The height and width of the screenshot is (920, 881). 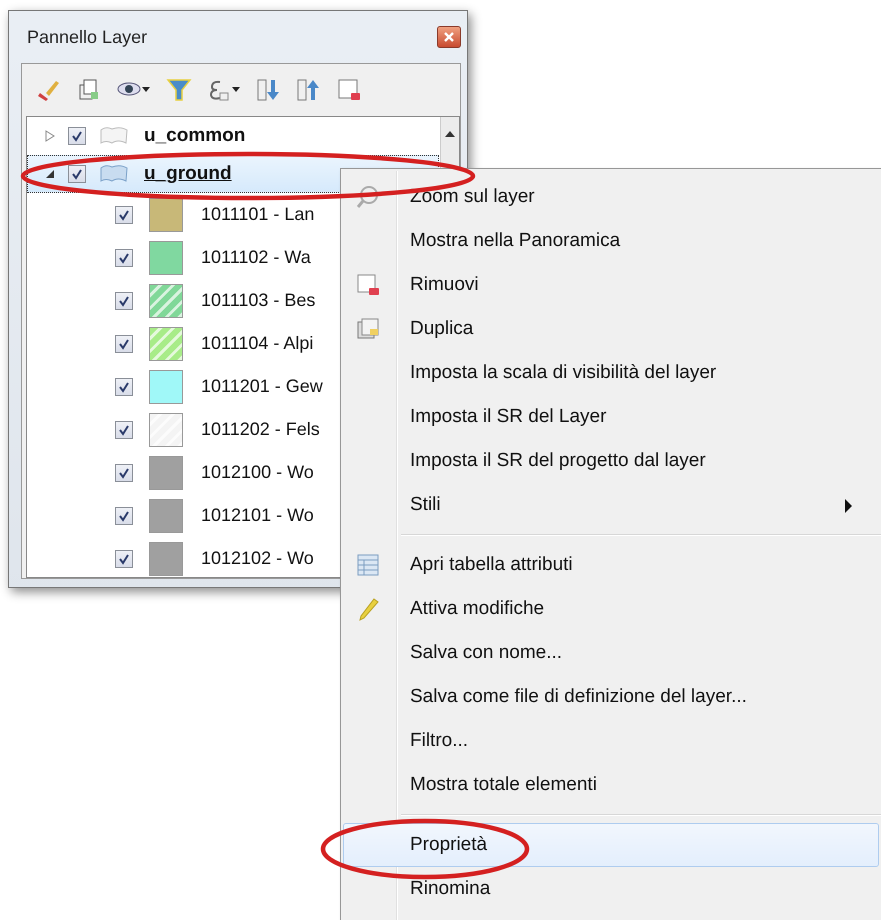 I want to click on layer-name: 1011201 - Gew, so click(x=262, y=386).